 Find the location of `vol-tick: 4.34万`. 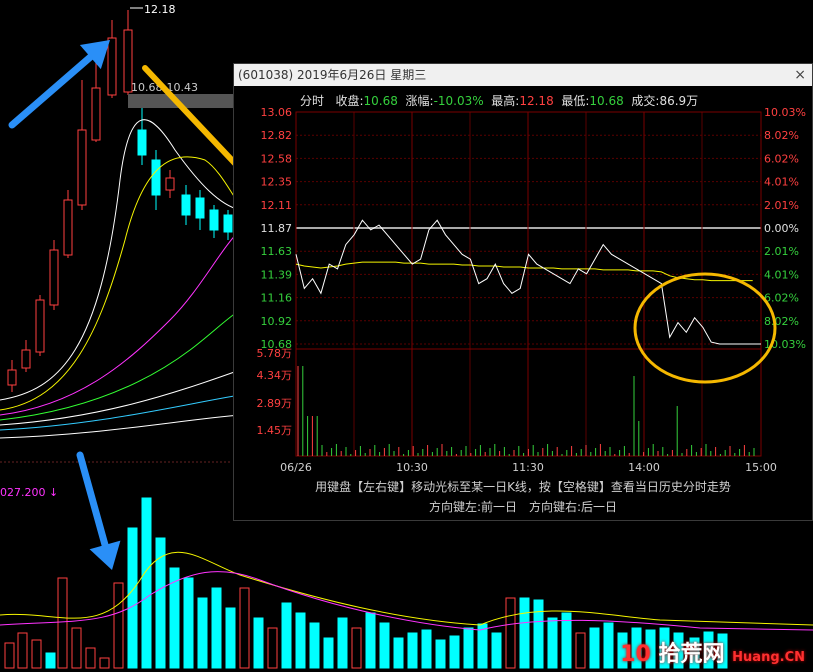

vol-tick: 4.34万 is located at coordinates (275, 375).